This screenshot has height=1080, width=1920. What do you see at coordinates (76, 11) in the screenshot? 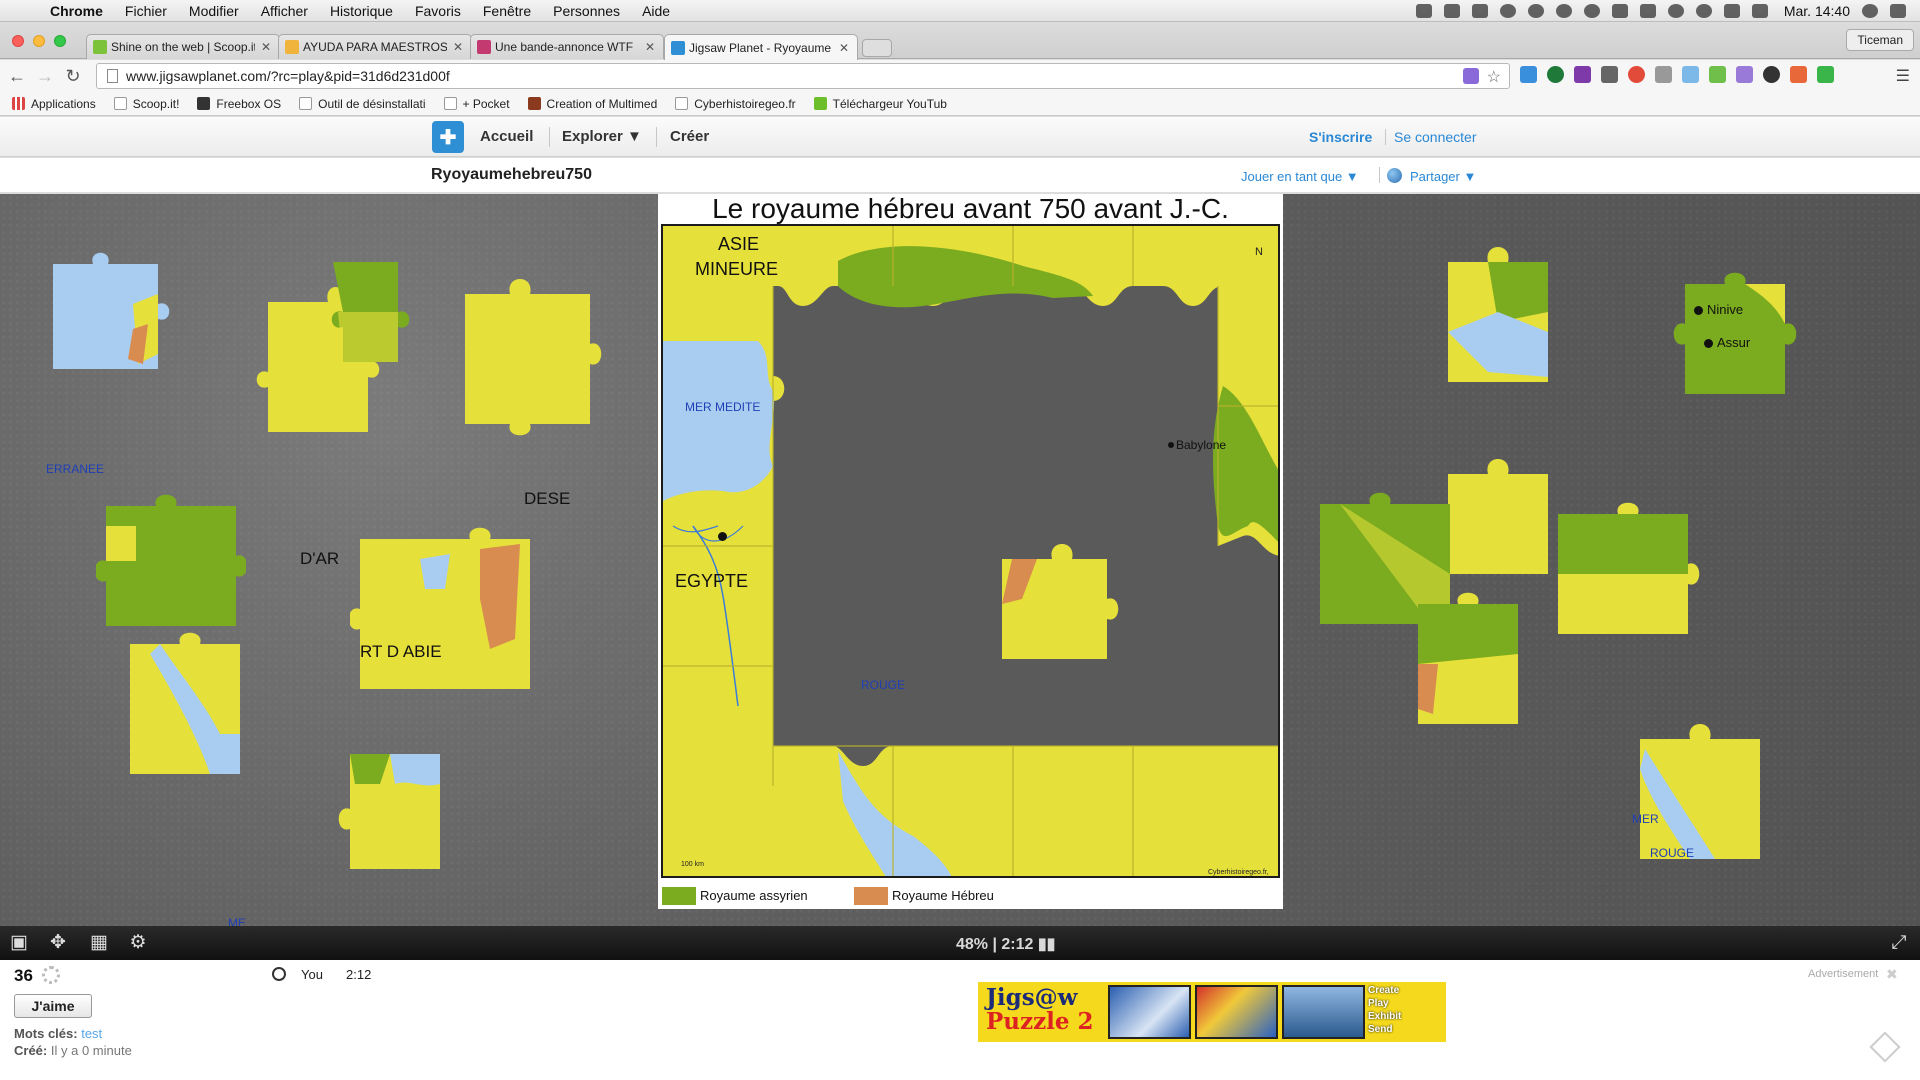
I see `menu-app-name: Chrome` at bounding box center [76, 11].